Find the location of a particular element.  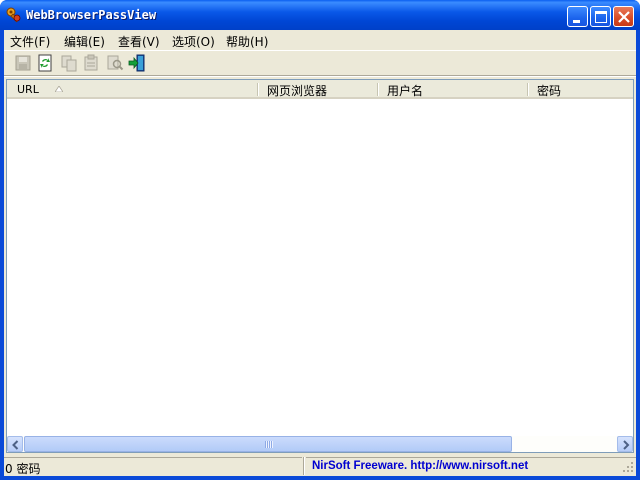

sort-ascending-icon is located at coordinates (59, 89).